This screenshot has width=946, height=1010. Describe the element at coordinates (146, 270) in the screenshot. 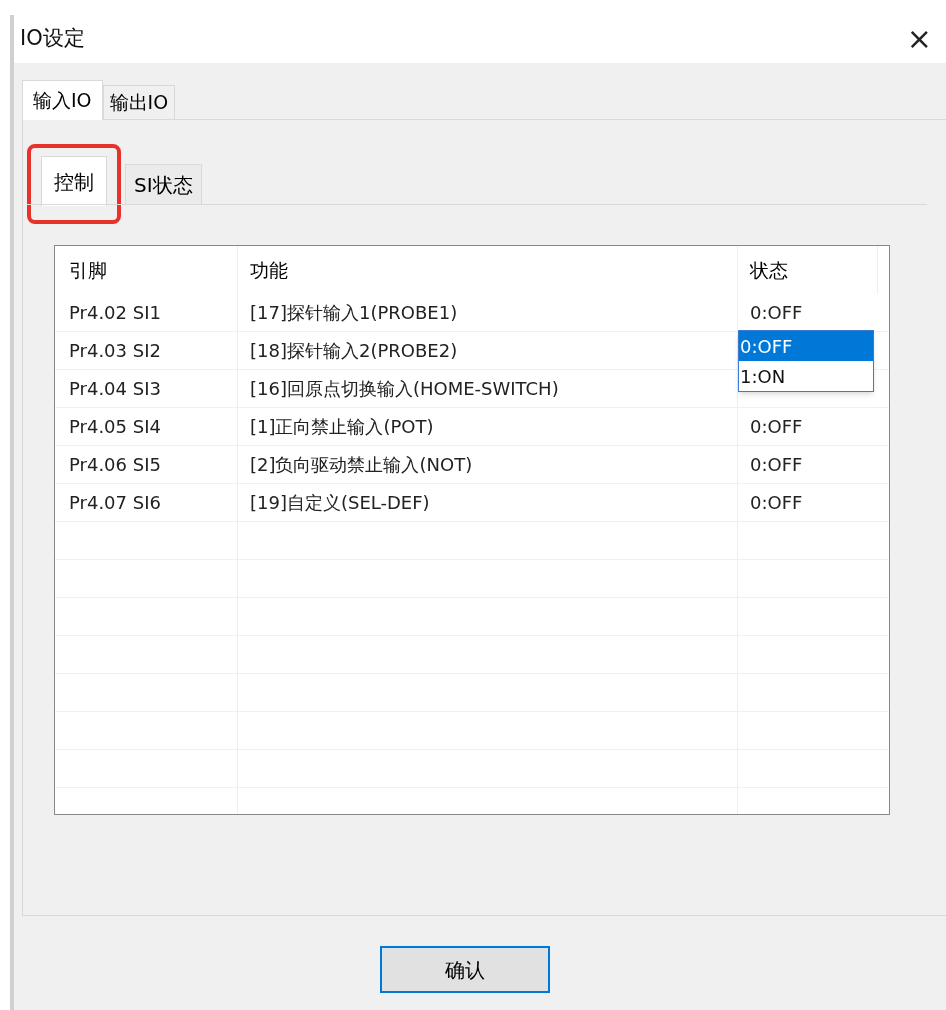

I see `column-header: 引脚` at that location.